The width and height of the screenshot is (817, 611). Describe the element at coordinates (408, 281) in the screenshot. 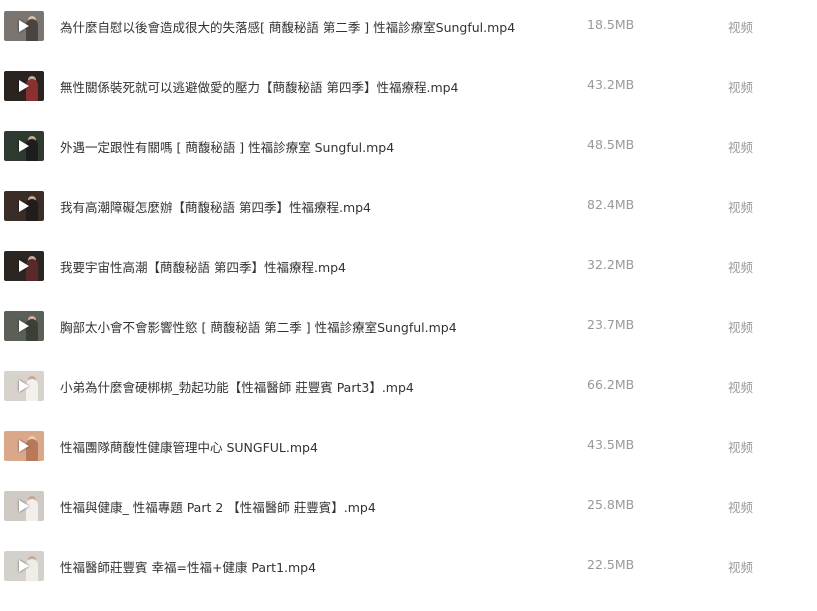

I see `file-row: 我要宇宙性高潮【蔄馥秘語 第四季】性福療程.mp4 32.2MB 视频` at that location.